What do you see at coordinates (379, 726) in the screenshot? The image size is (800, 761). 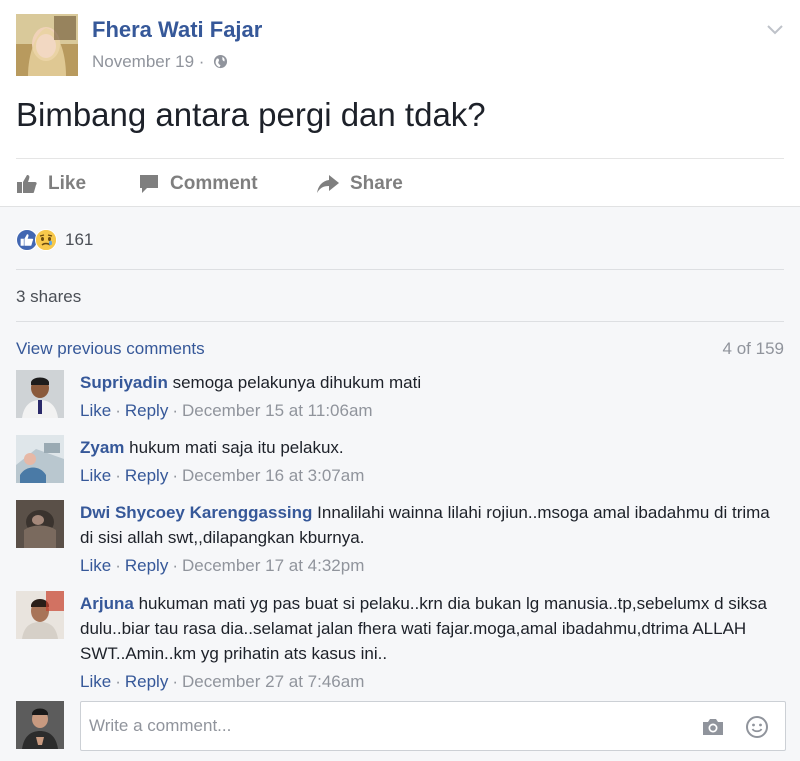 I see `comment-input` at bounding box center [379, 726].